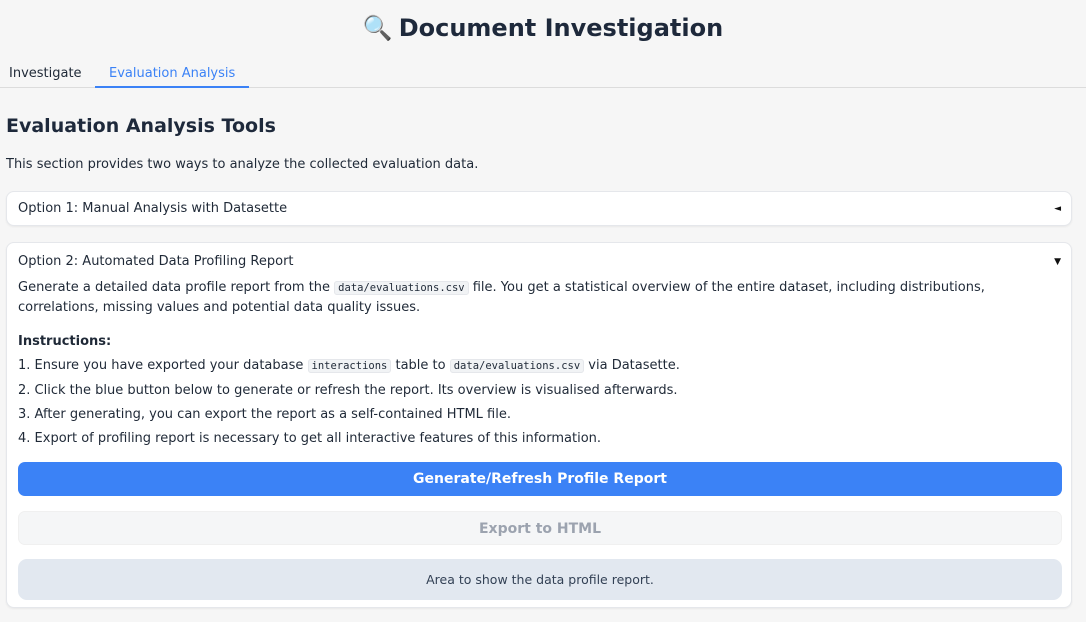  I want to click on tab-investigate: Investigate, so click(45, 74).